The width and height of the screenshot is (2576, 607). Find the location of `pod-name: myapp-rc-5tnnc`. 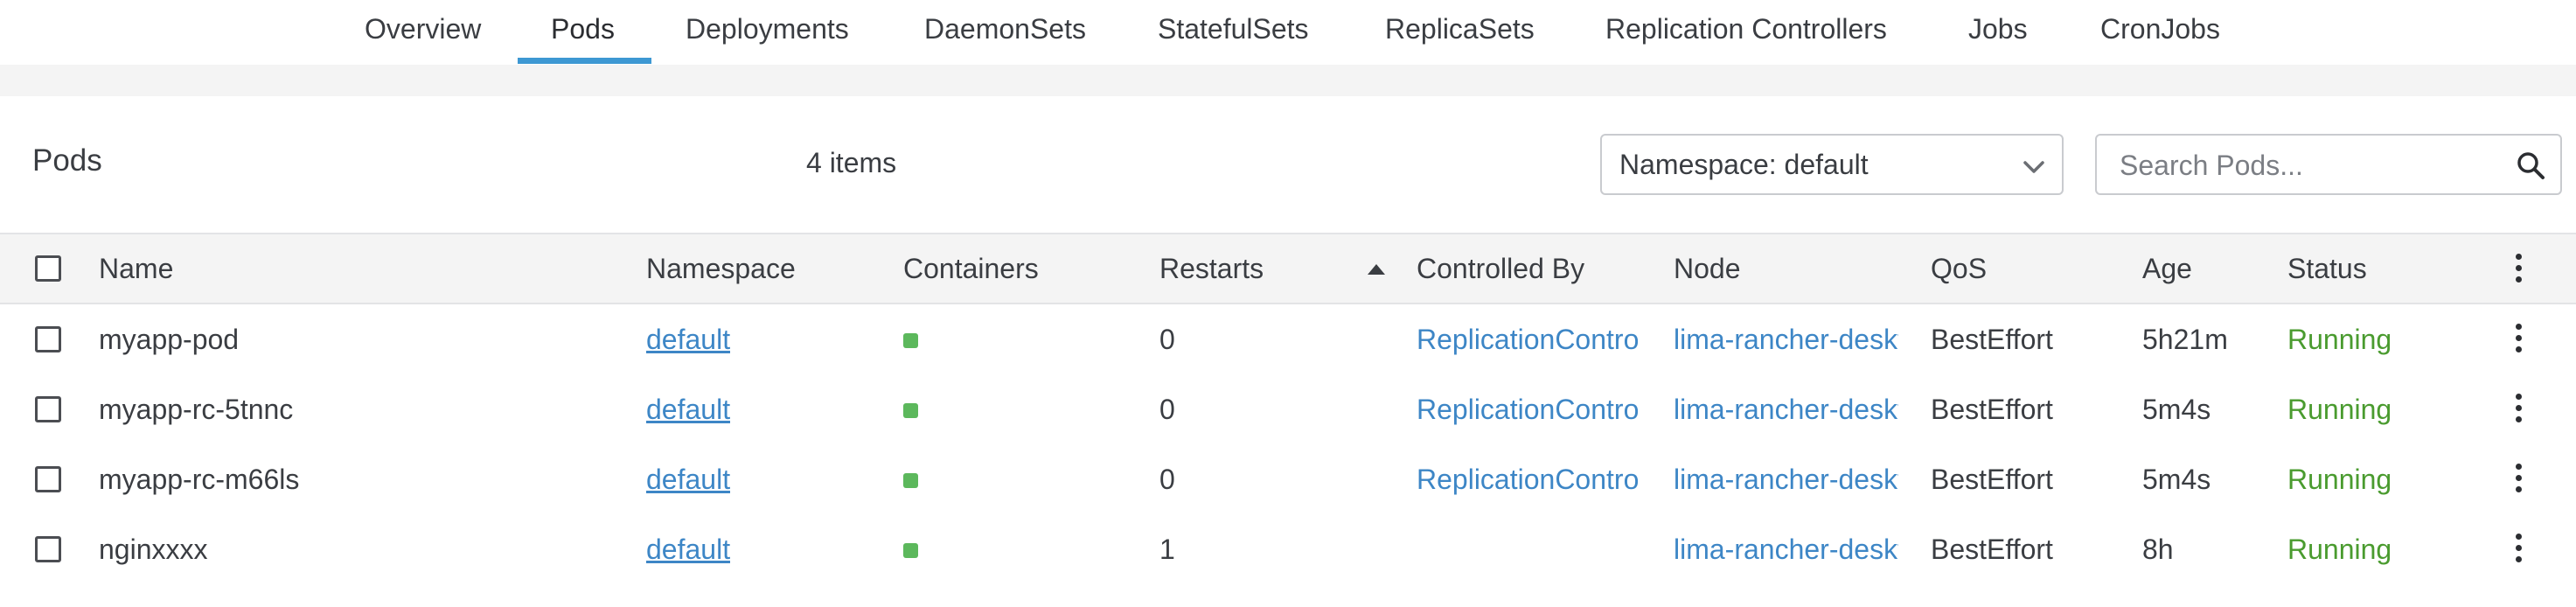

pod-name: myapp-rc-5tnnc is located at coordinates (361, 409).